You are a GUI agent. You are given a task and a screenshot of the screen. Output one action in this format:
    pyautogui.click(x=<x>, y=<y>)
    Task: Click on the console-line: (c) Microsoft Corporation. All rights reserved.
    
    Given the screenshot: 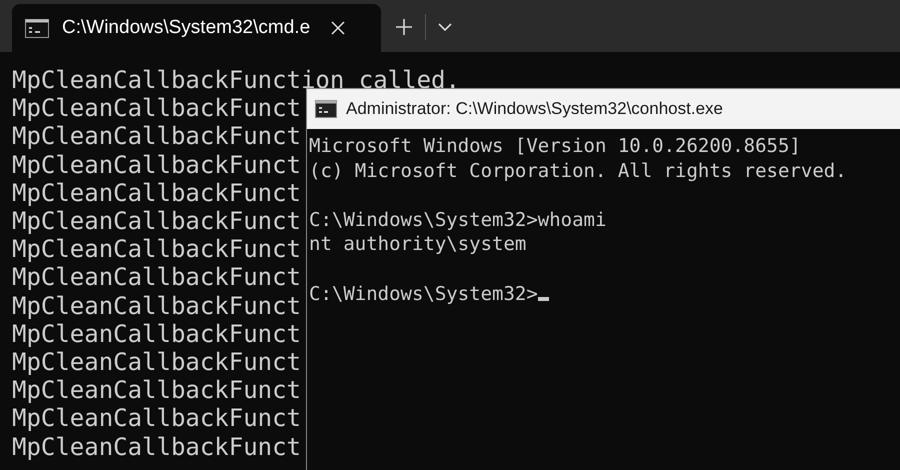 What is the action you would take?
    pyautogui.click(x=578, y=171)
    